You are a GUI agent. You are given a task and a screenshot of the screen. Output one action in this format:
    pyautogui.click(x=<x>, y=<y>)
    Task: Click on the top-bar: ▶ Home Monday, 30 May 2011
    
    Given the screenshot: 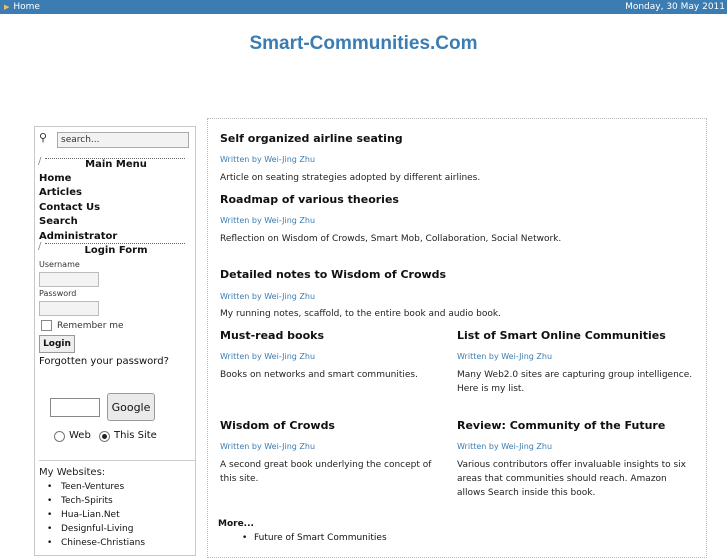 What is the action you would take?
    pyautogui.click(x=363, y=7)
    